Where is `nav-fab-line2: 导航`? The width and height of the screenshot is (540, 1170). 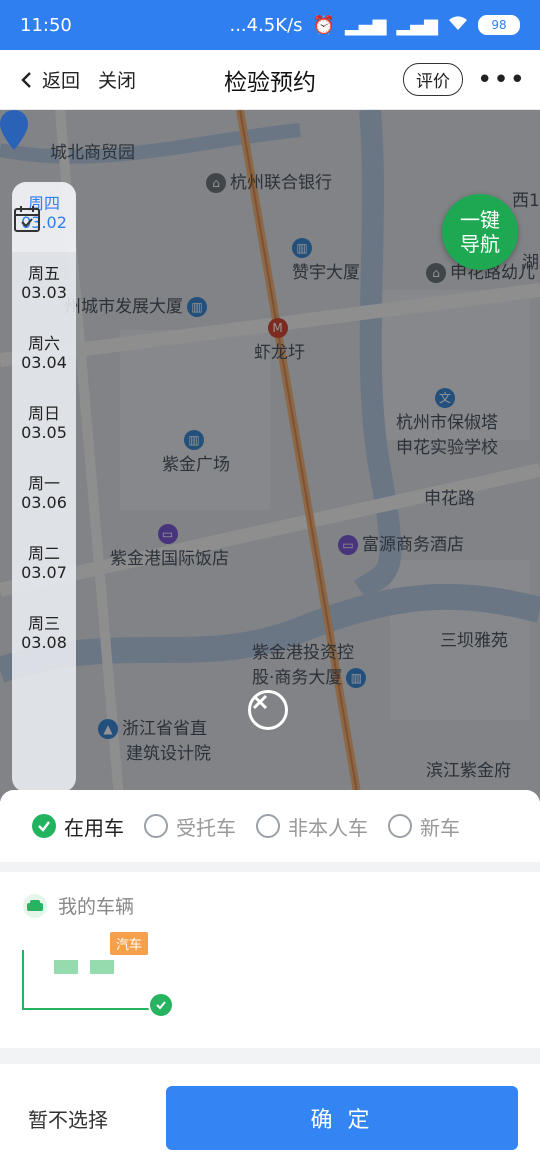 nav-fab-line2: 导航 is located at coordinates (480, 244).